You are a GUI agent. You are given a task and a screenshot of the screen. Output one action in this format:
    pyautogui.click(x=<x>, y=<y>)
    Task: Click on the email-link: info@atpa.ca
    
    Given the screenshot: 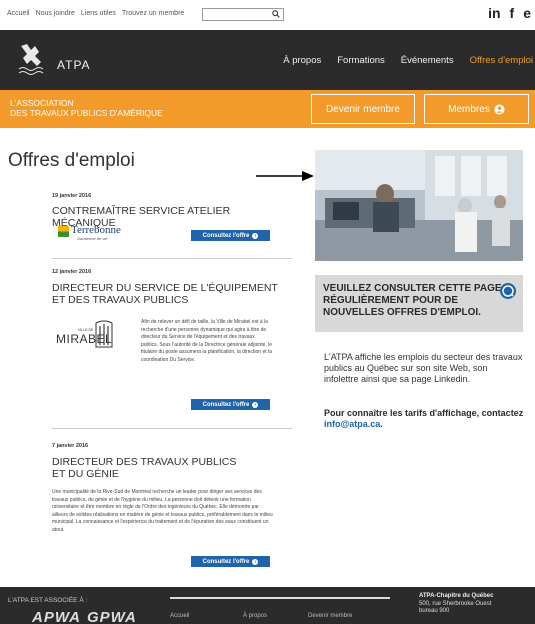 What is the action you would take?
    pyautogui.click(x=352, y=424)
    